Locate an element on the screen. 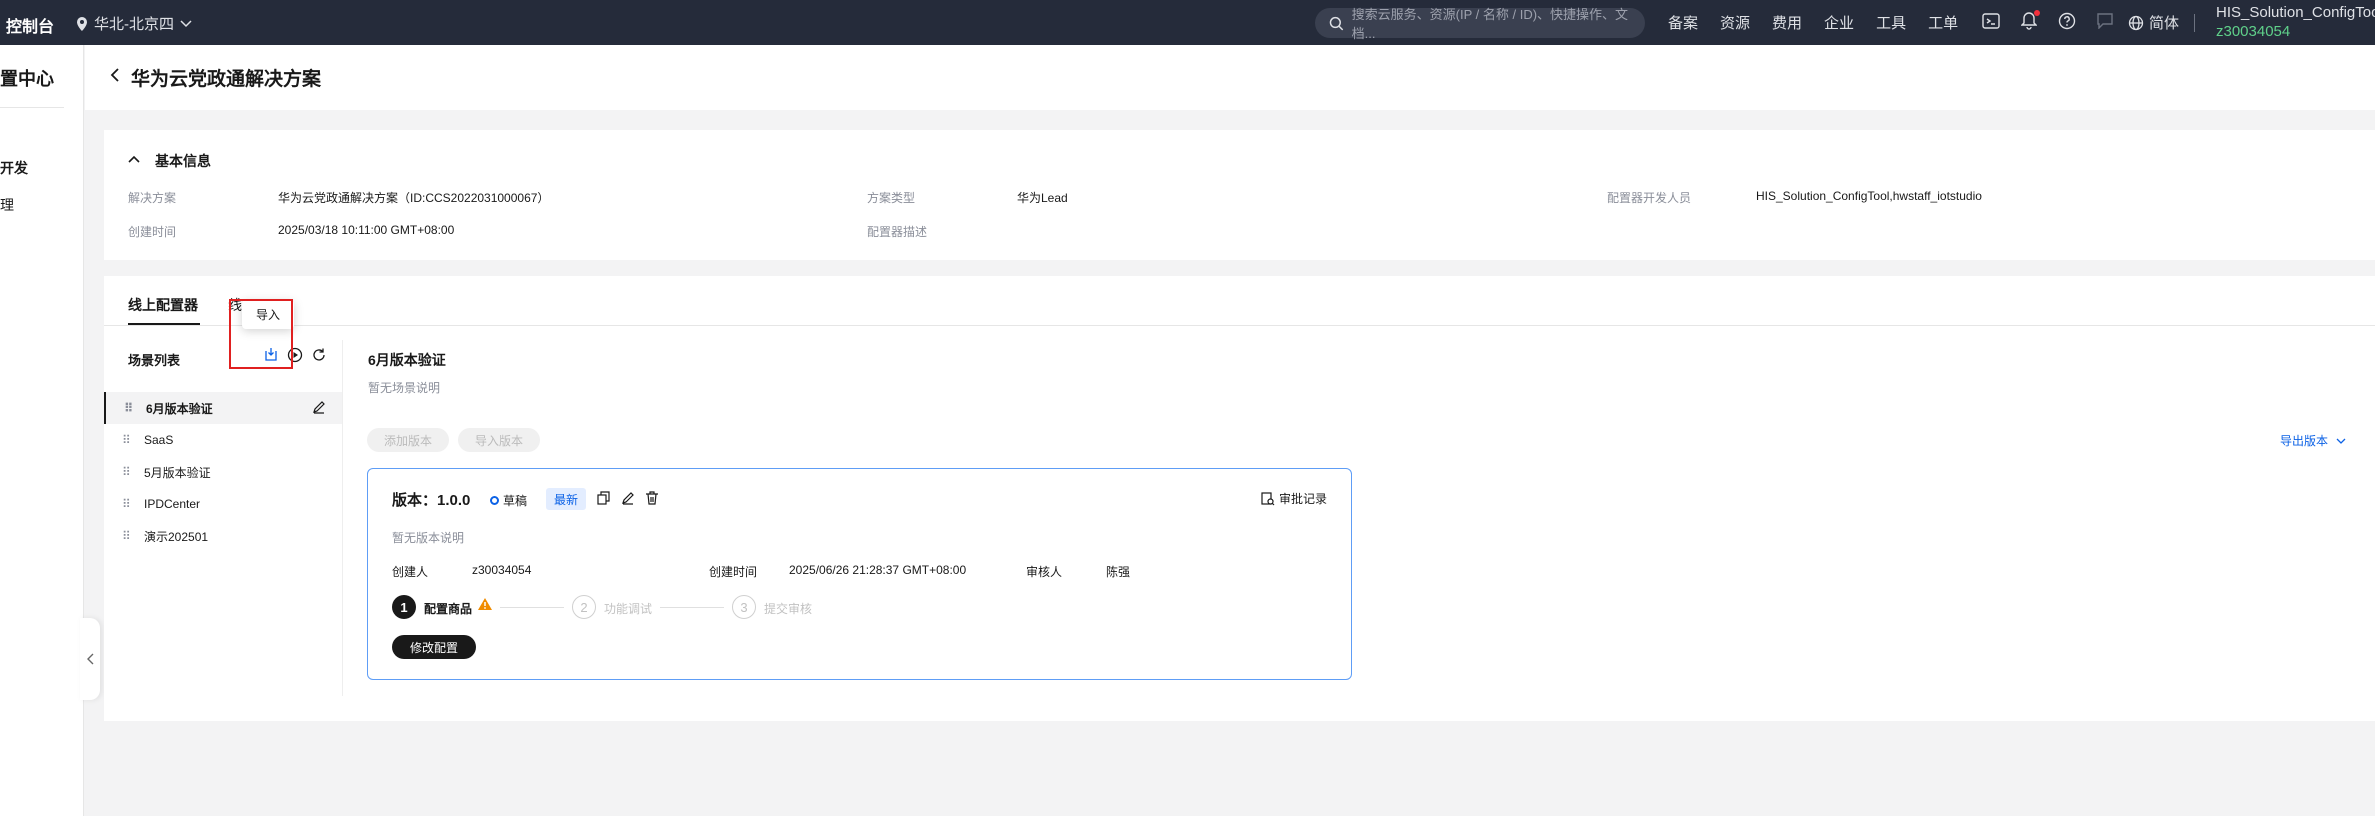  sidebar-collapse-handle is located at coordinates (90, 659).